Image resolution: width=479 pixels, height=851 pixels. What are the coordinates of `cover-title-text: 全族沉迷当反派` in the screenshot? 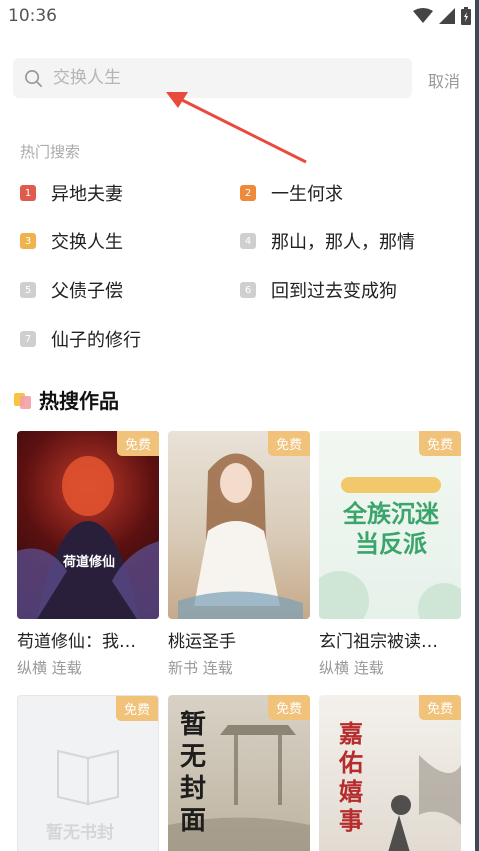 It's located at (391, 528).